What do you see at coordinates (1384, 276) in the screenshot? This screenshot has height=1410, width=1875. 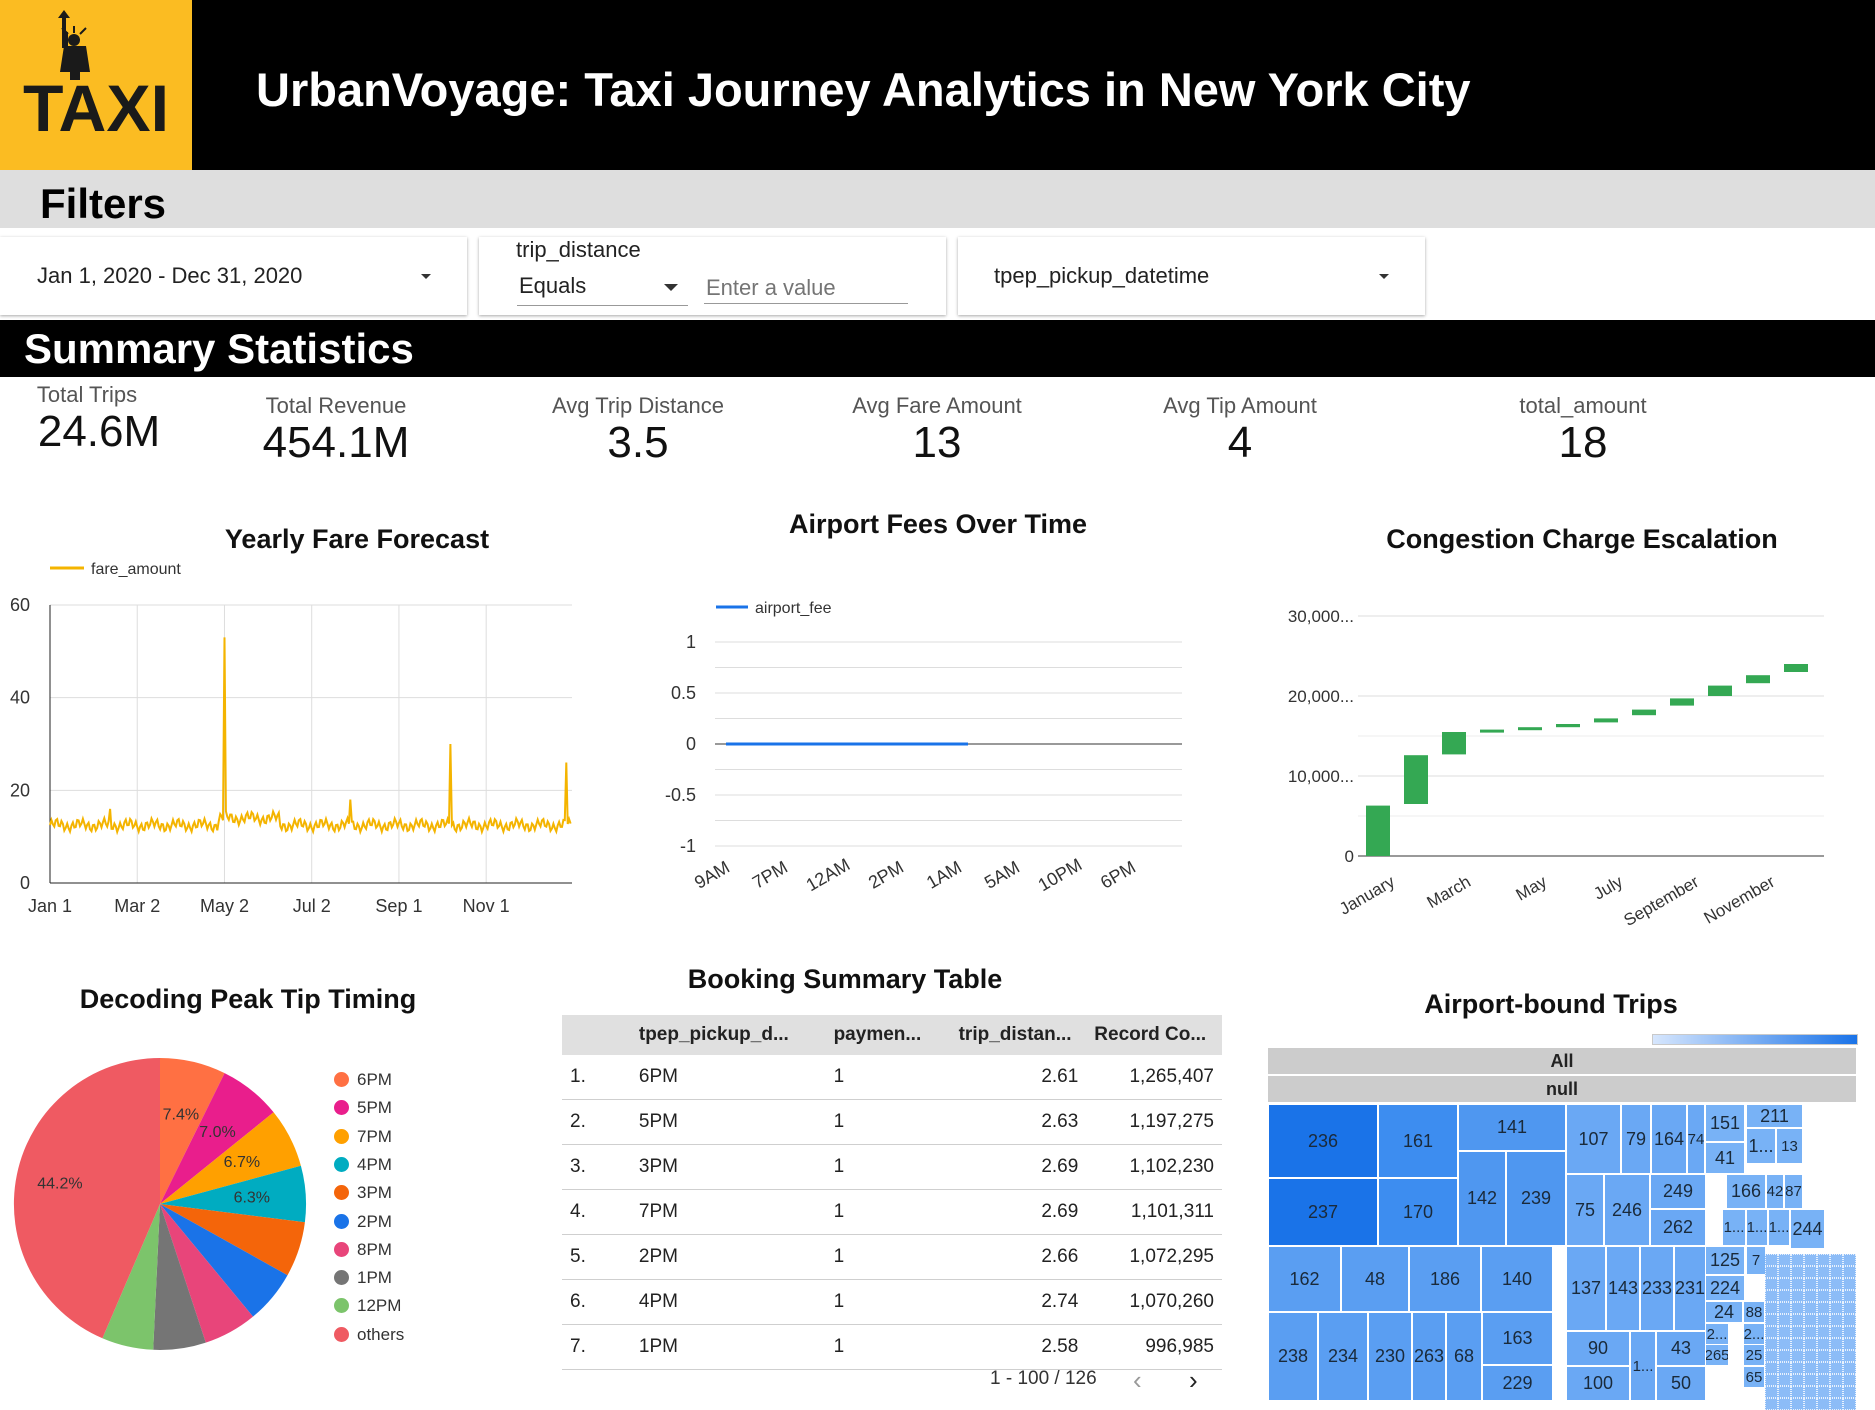 I see `pickup-datetime-dropdown-icon` at bounding box center [1384, 276].